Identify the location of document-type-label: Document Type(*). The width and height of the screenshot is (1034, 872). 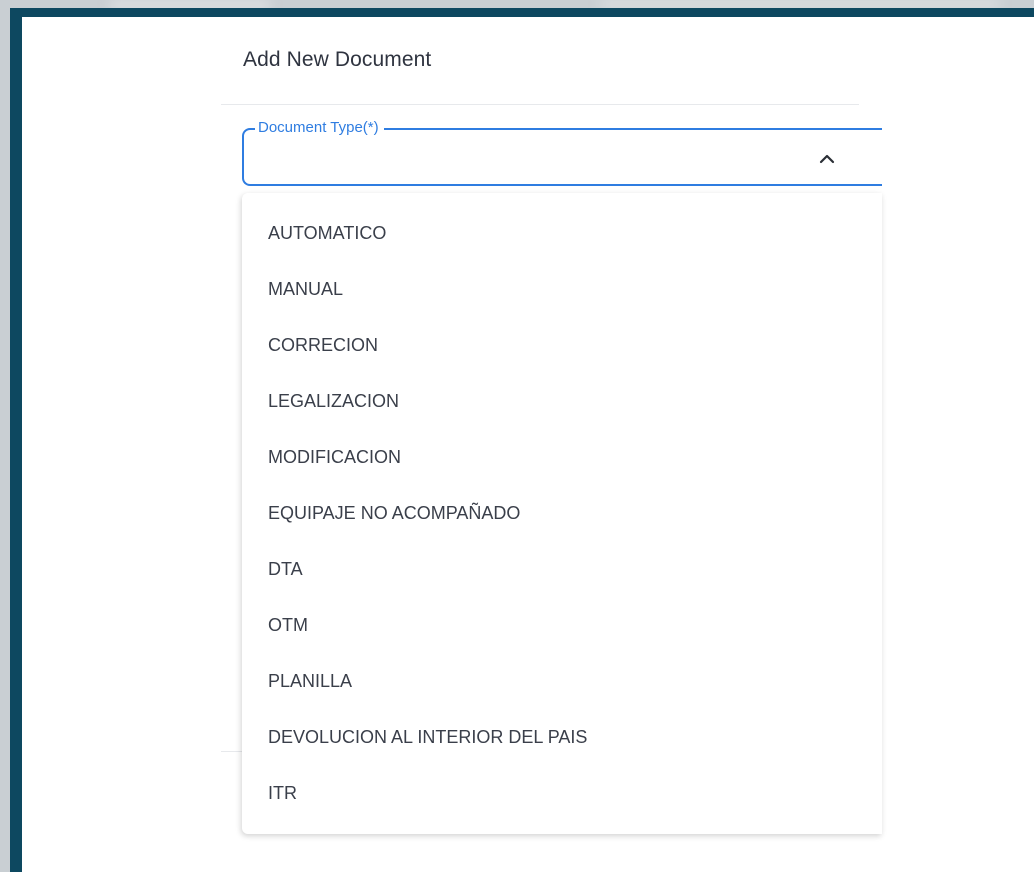
(319, 128).